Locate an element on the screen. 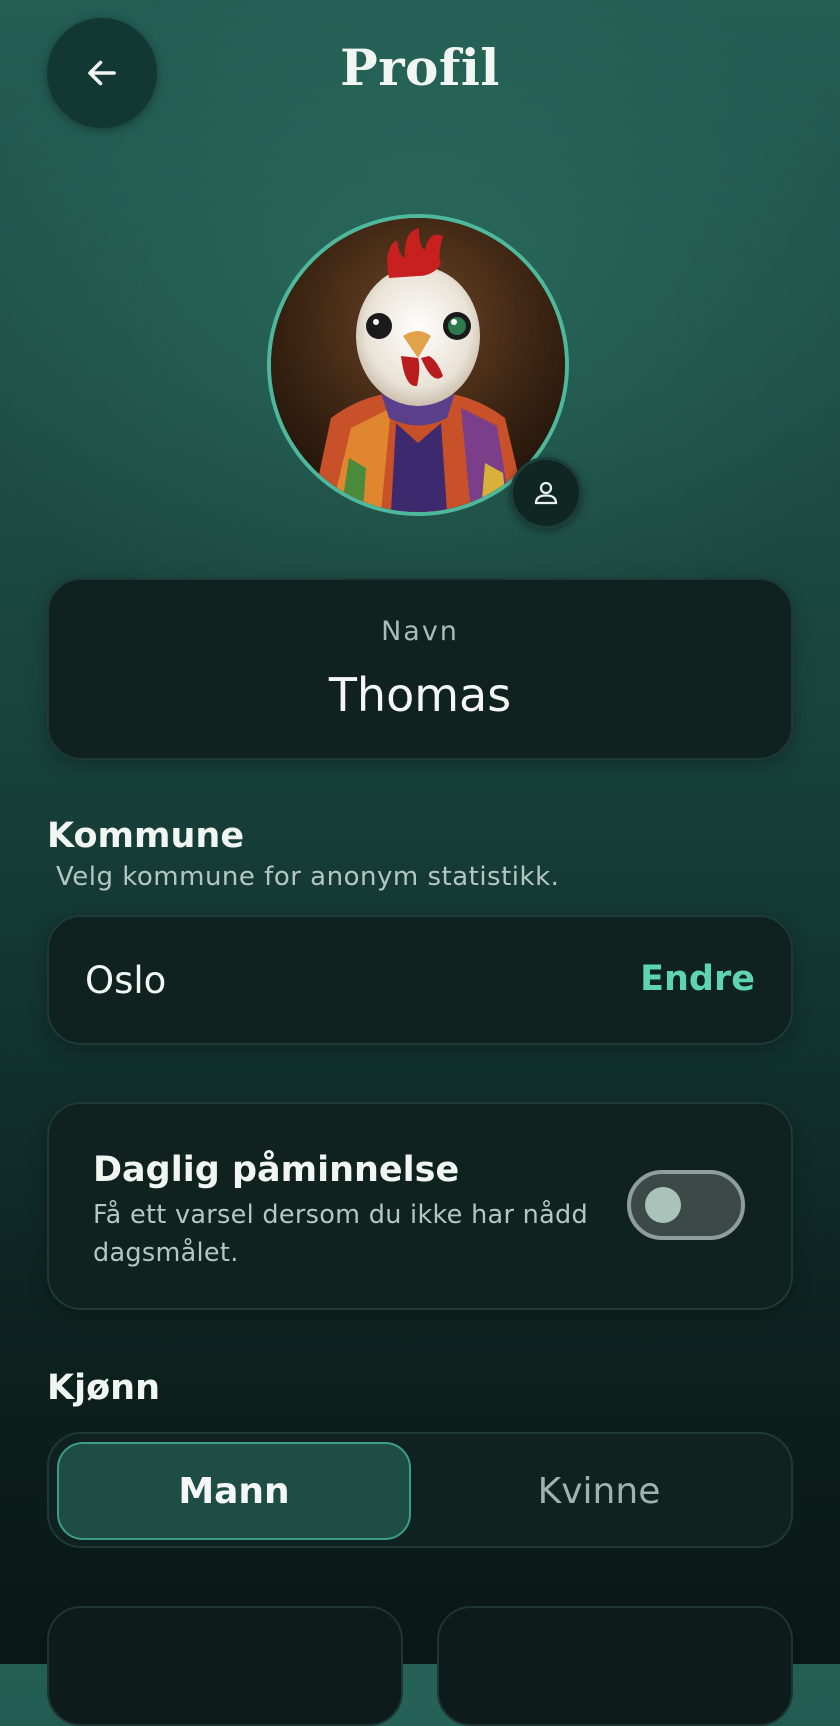 Image resolution: width=840 pixels, height=1726 pixels. gender-option-kvinne: Kvinne is located at coordinates (599, 1491).